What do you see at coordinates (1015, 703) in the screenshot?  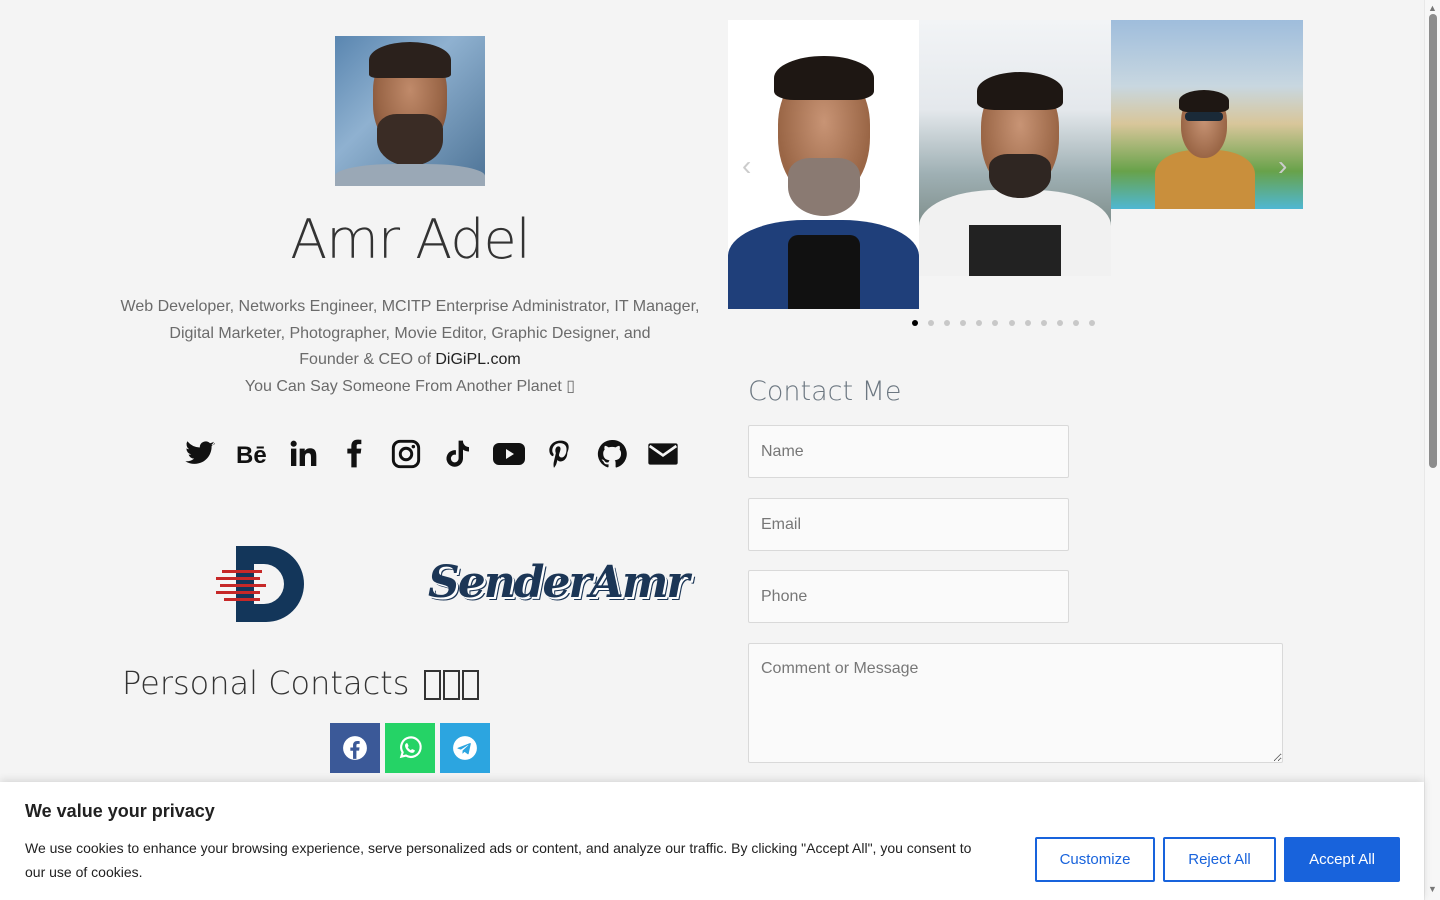 I see `message-field` at bounding box center [1015, 703].